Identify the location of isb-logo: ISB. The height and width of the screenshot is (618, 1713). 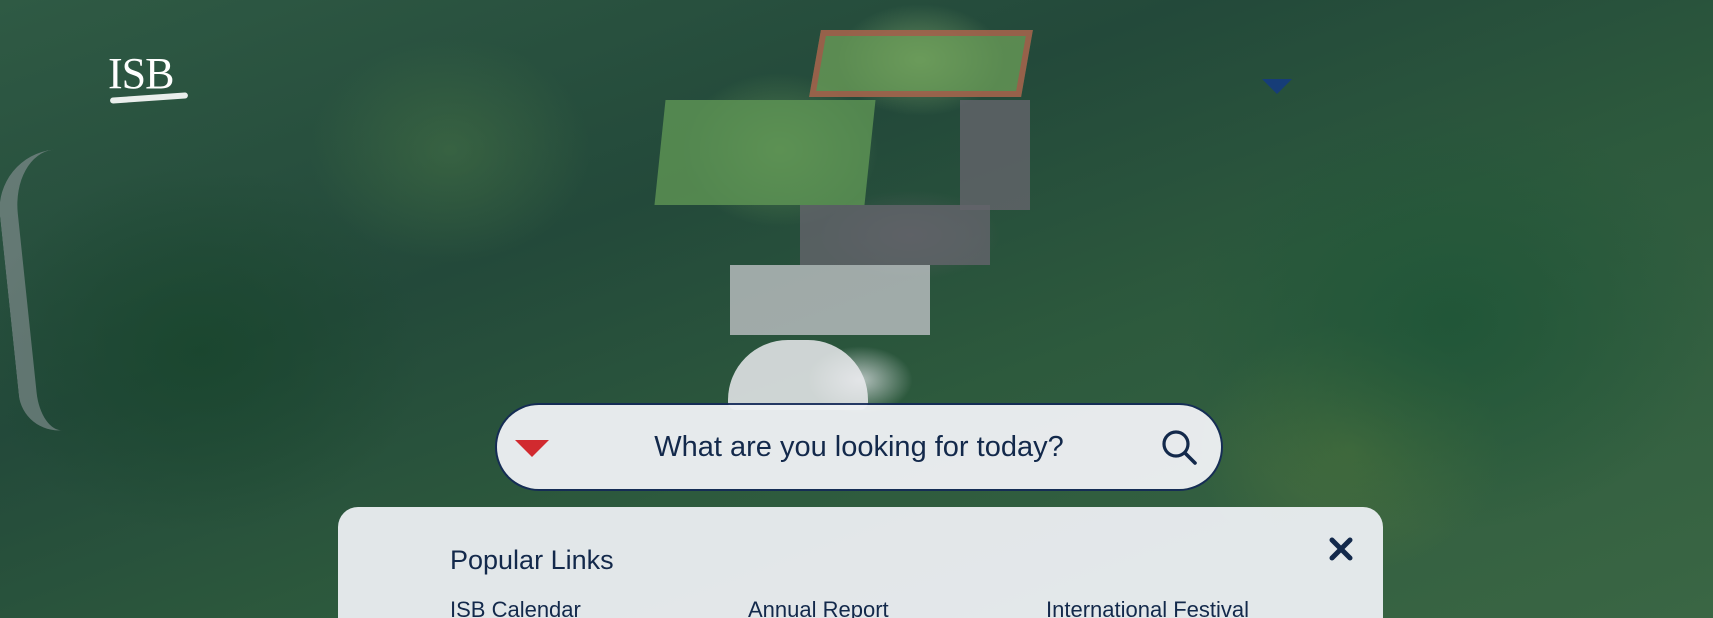
(141, 74).